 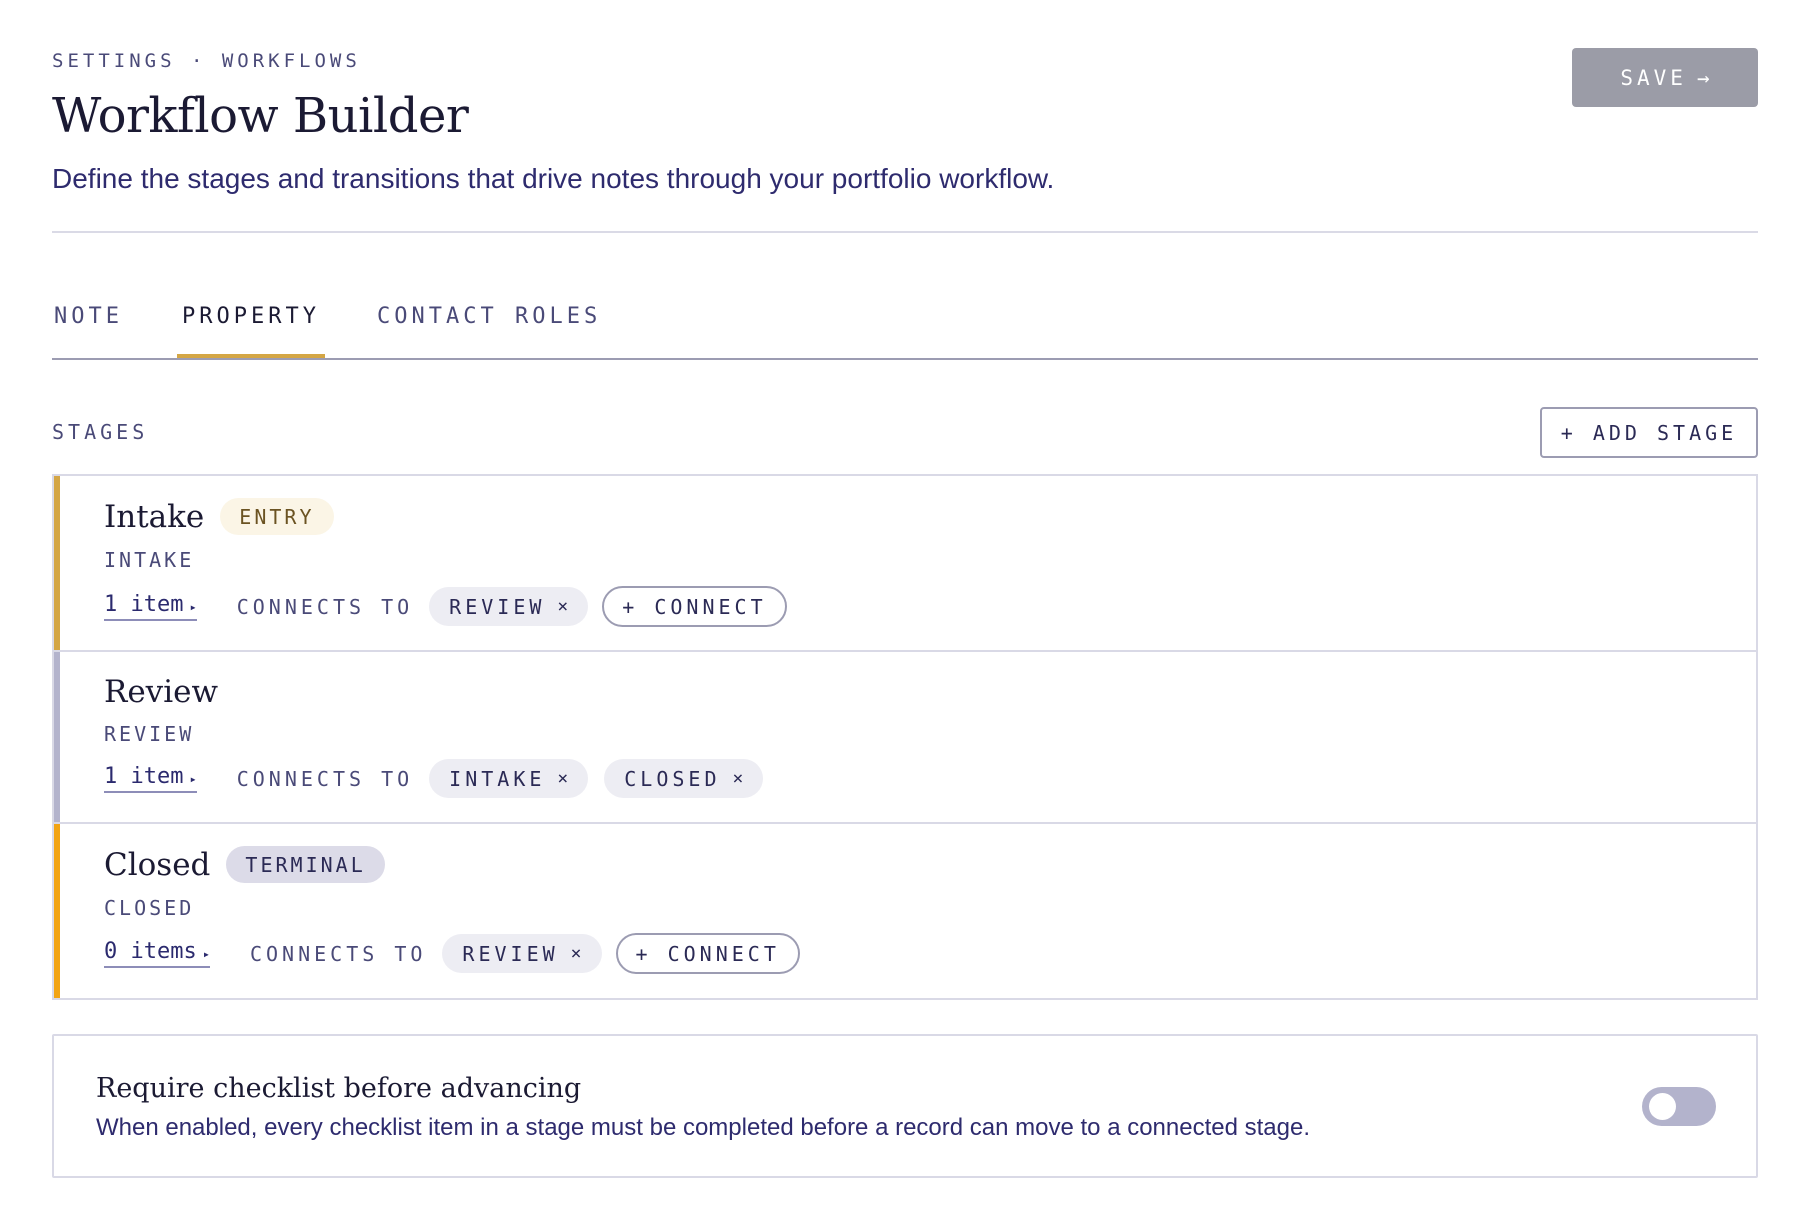 What do you see at coordinates (88, 331) in the screenshot?
I see `tab-note: NOTE` at bounding box center [88, 331].